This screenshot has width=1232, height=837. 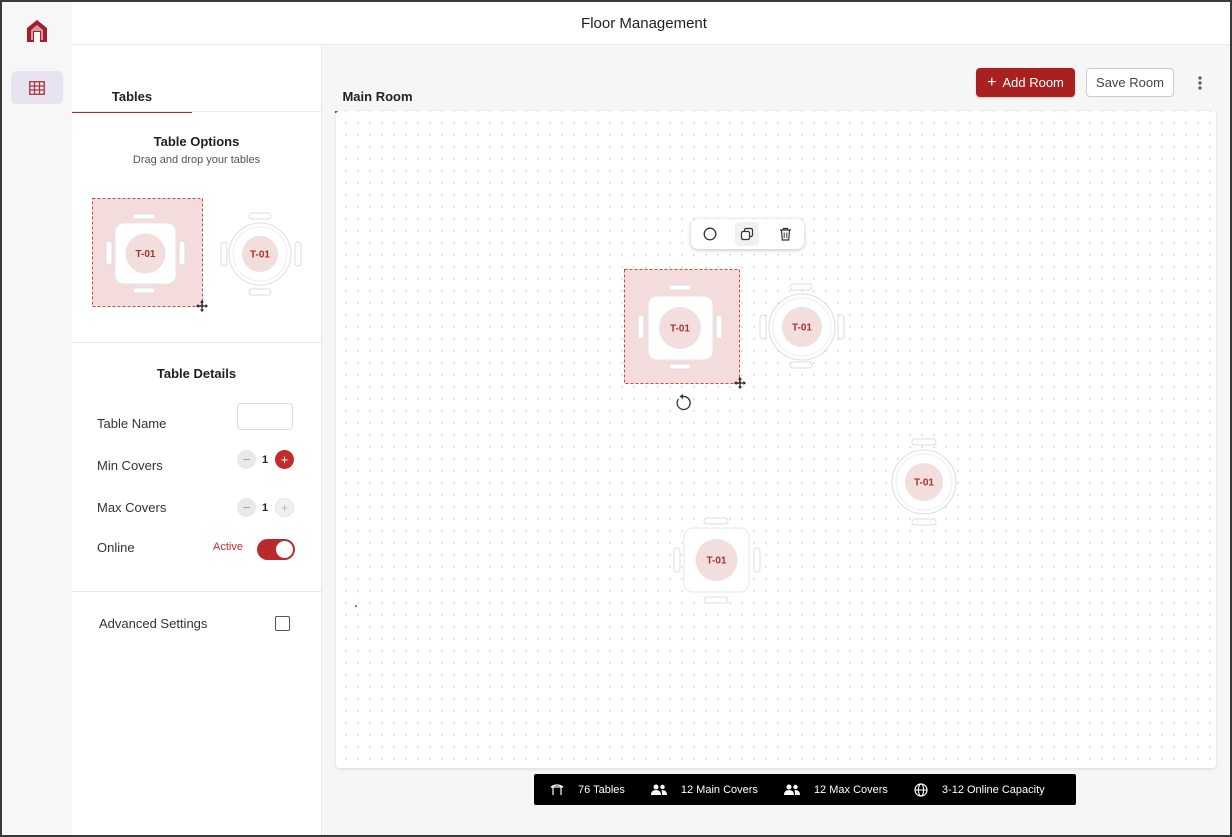 I want to click on table-square: T-01, so click(x=718, y=561).